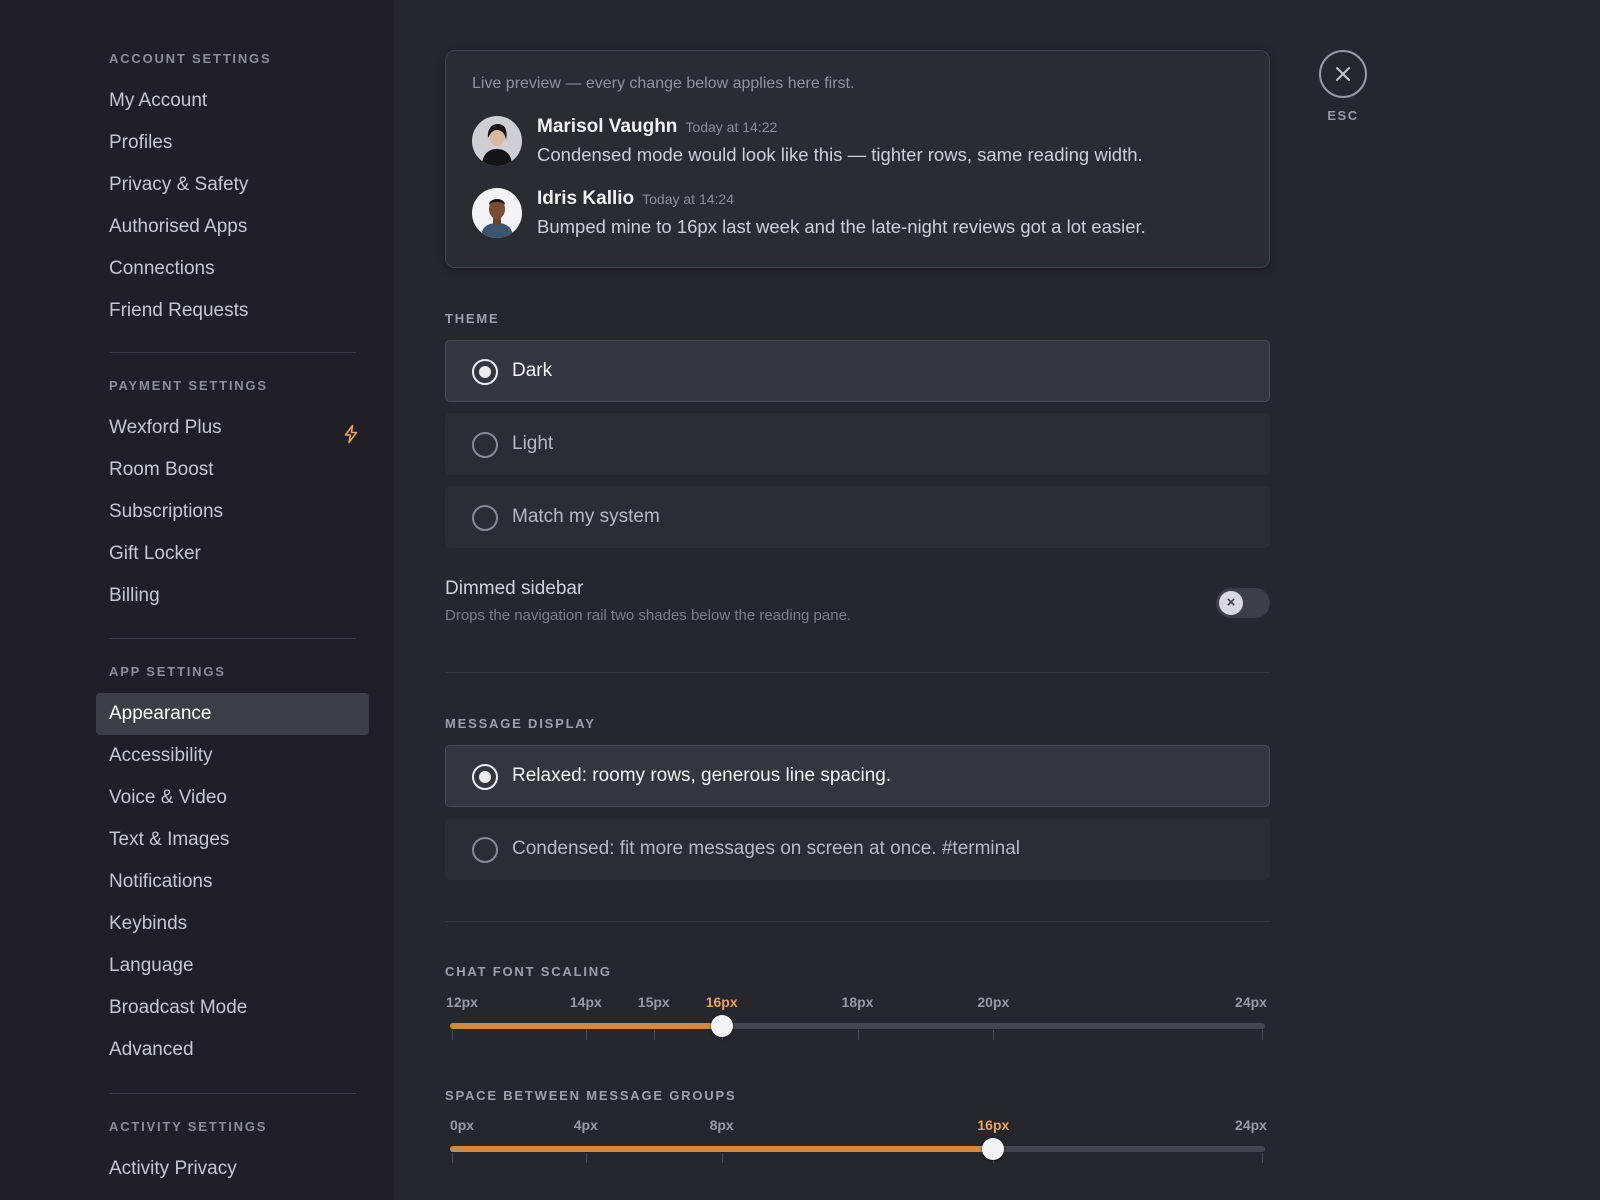  I want to click on sidebar-item-advanced: Advanced, so click(232, 1050).